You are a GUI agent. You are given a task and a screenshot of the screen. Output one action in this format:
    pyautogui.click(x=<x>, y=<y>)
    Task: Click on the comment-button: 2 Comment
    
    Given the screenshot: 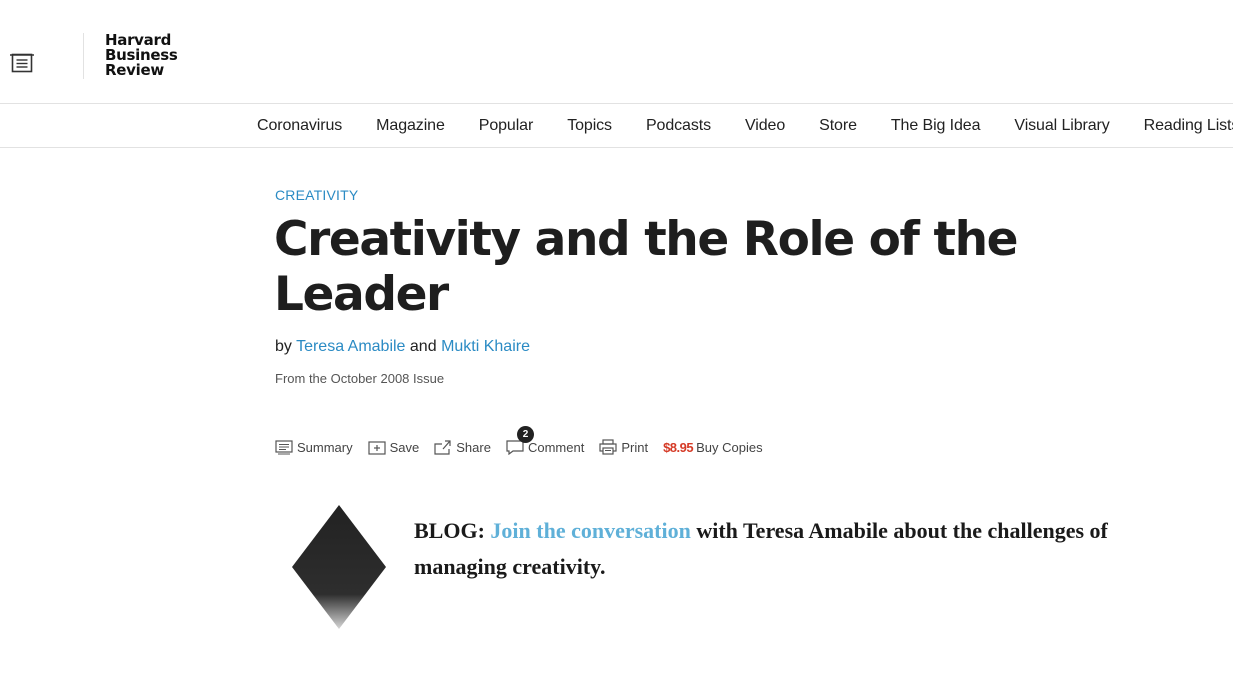 What is the action you would take?
    pyautogui.click(x=545, y=440)
    